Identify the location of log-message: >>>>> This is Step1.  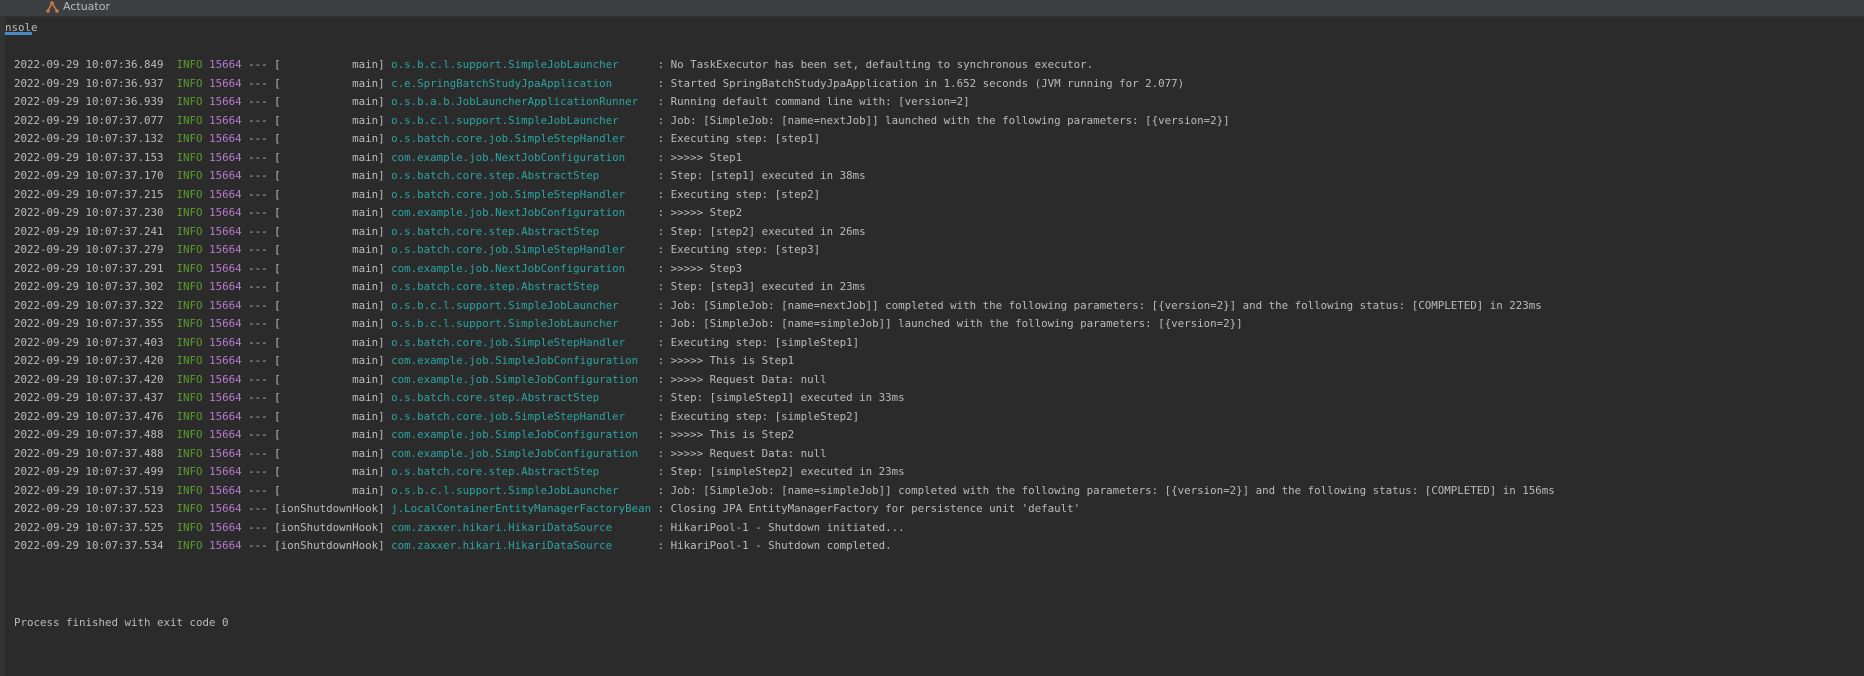
(732, 360).